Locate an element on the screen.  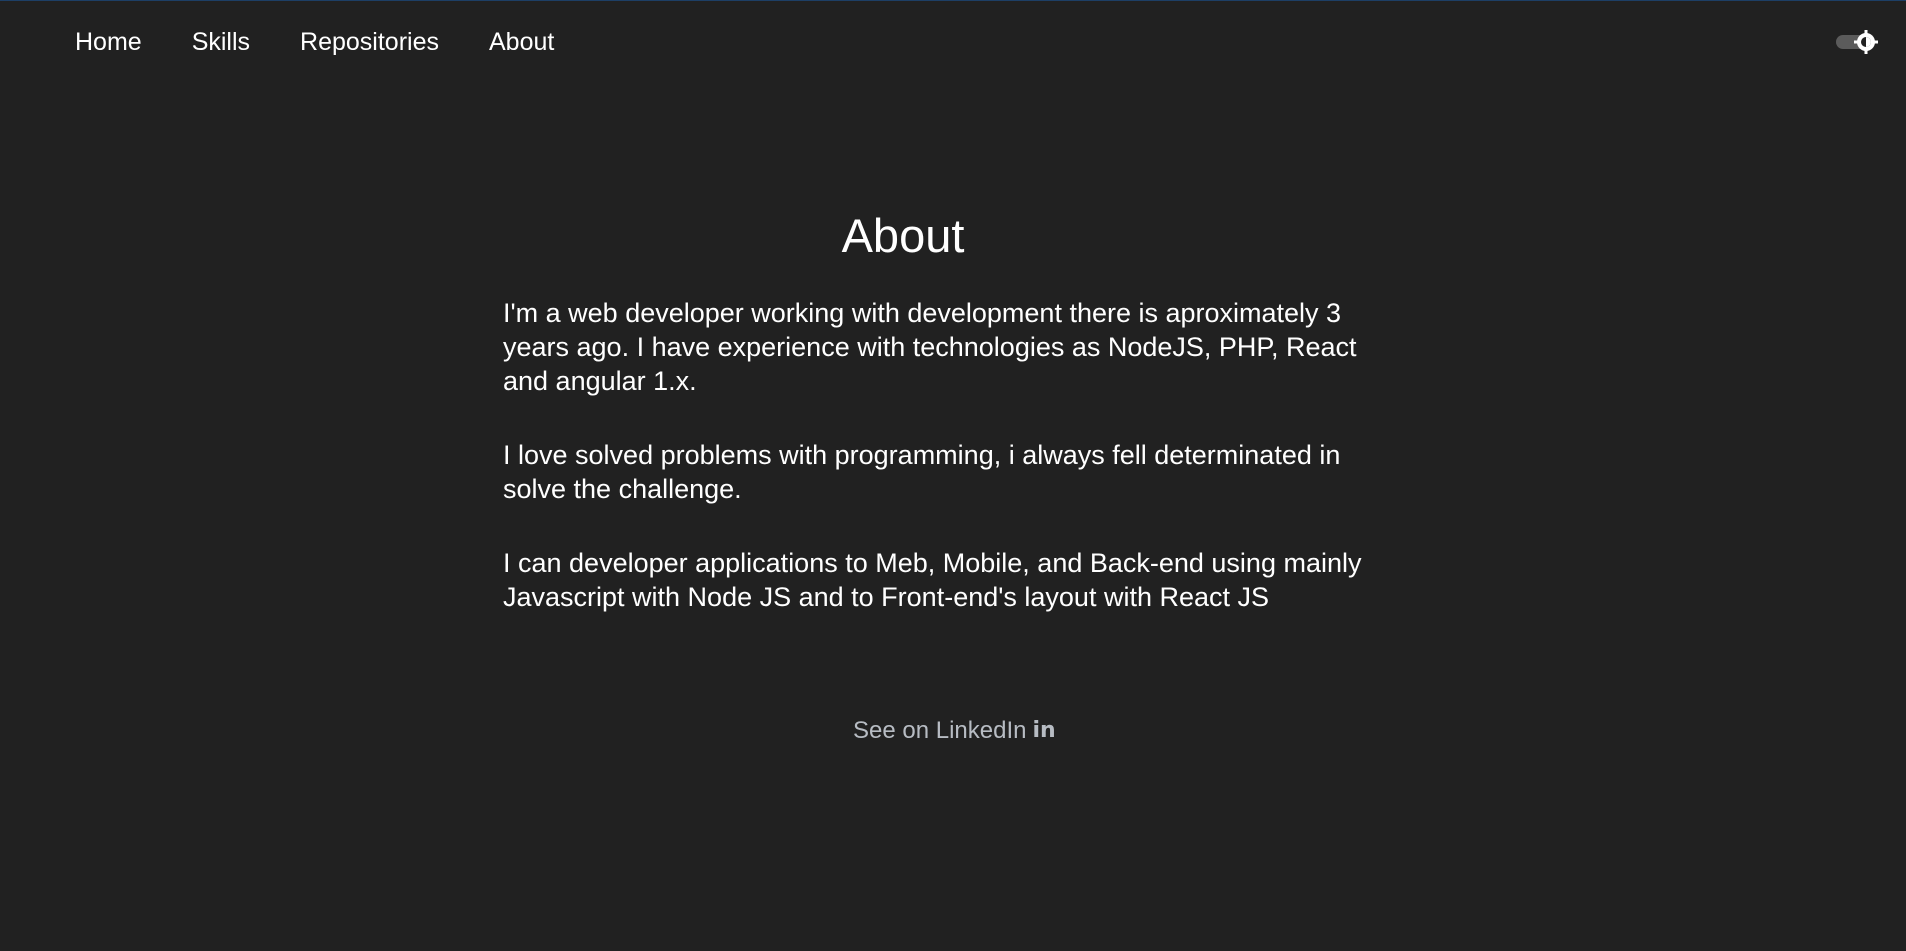
nav-link-skills: Skills is located at coordinates (221, 42).